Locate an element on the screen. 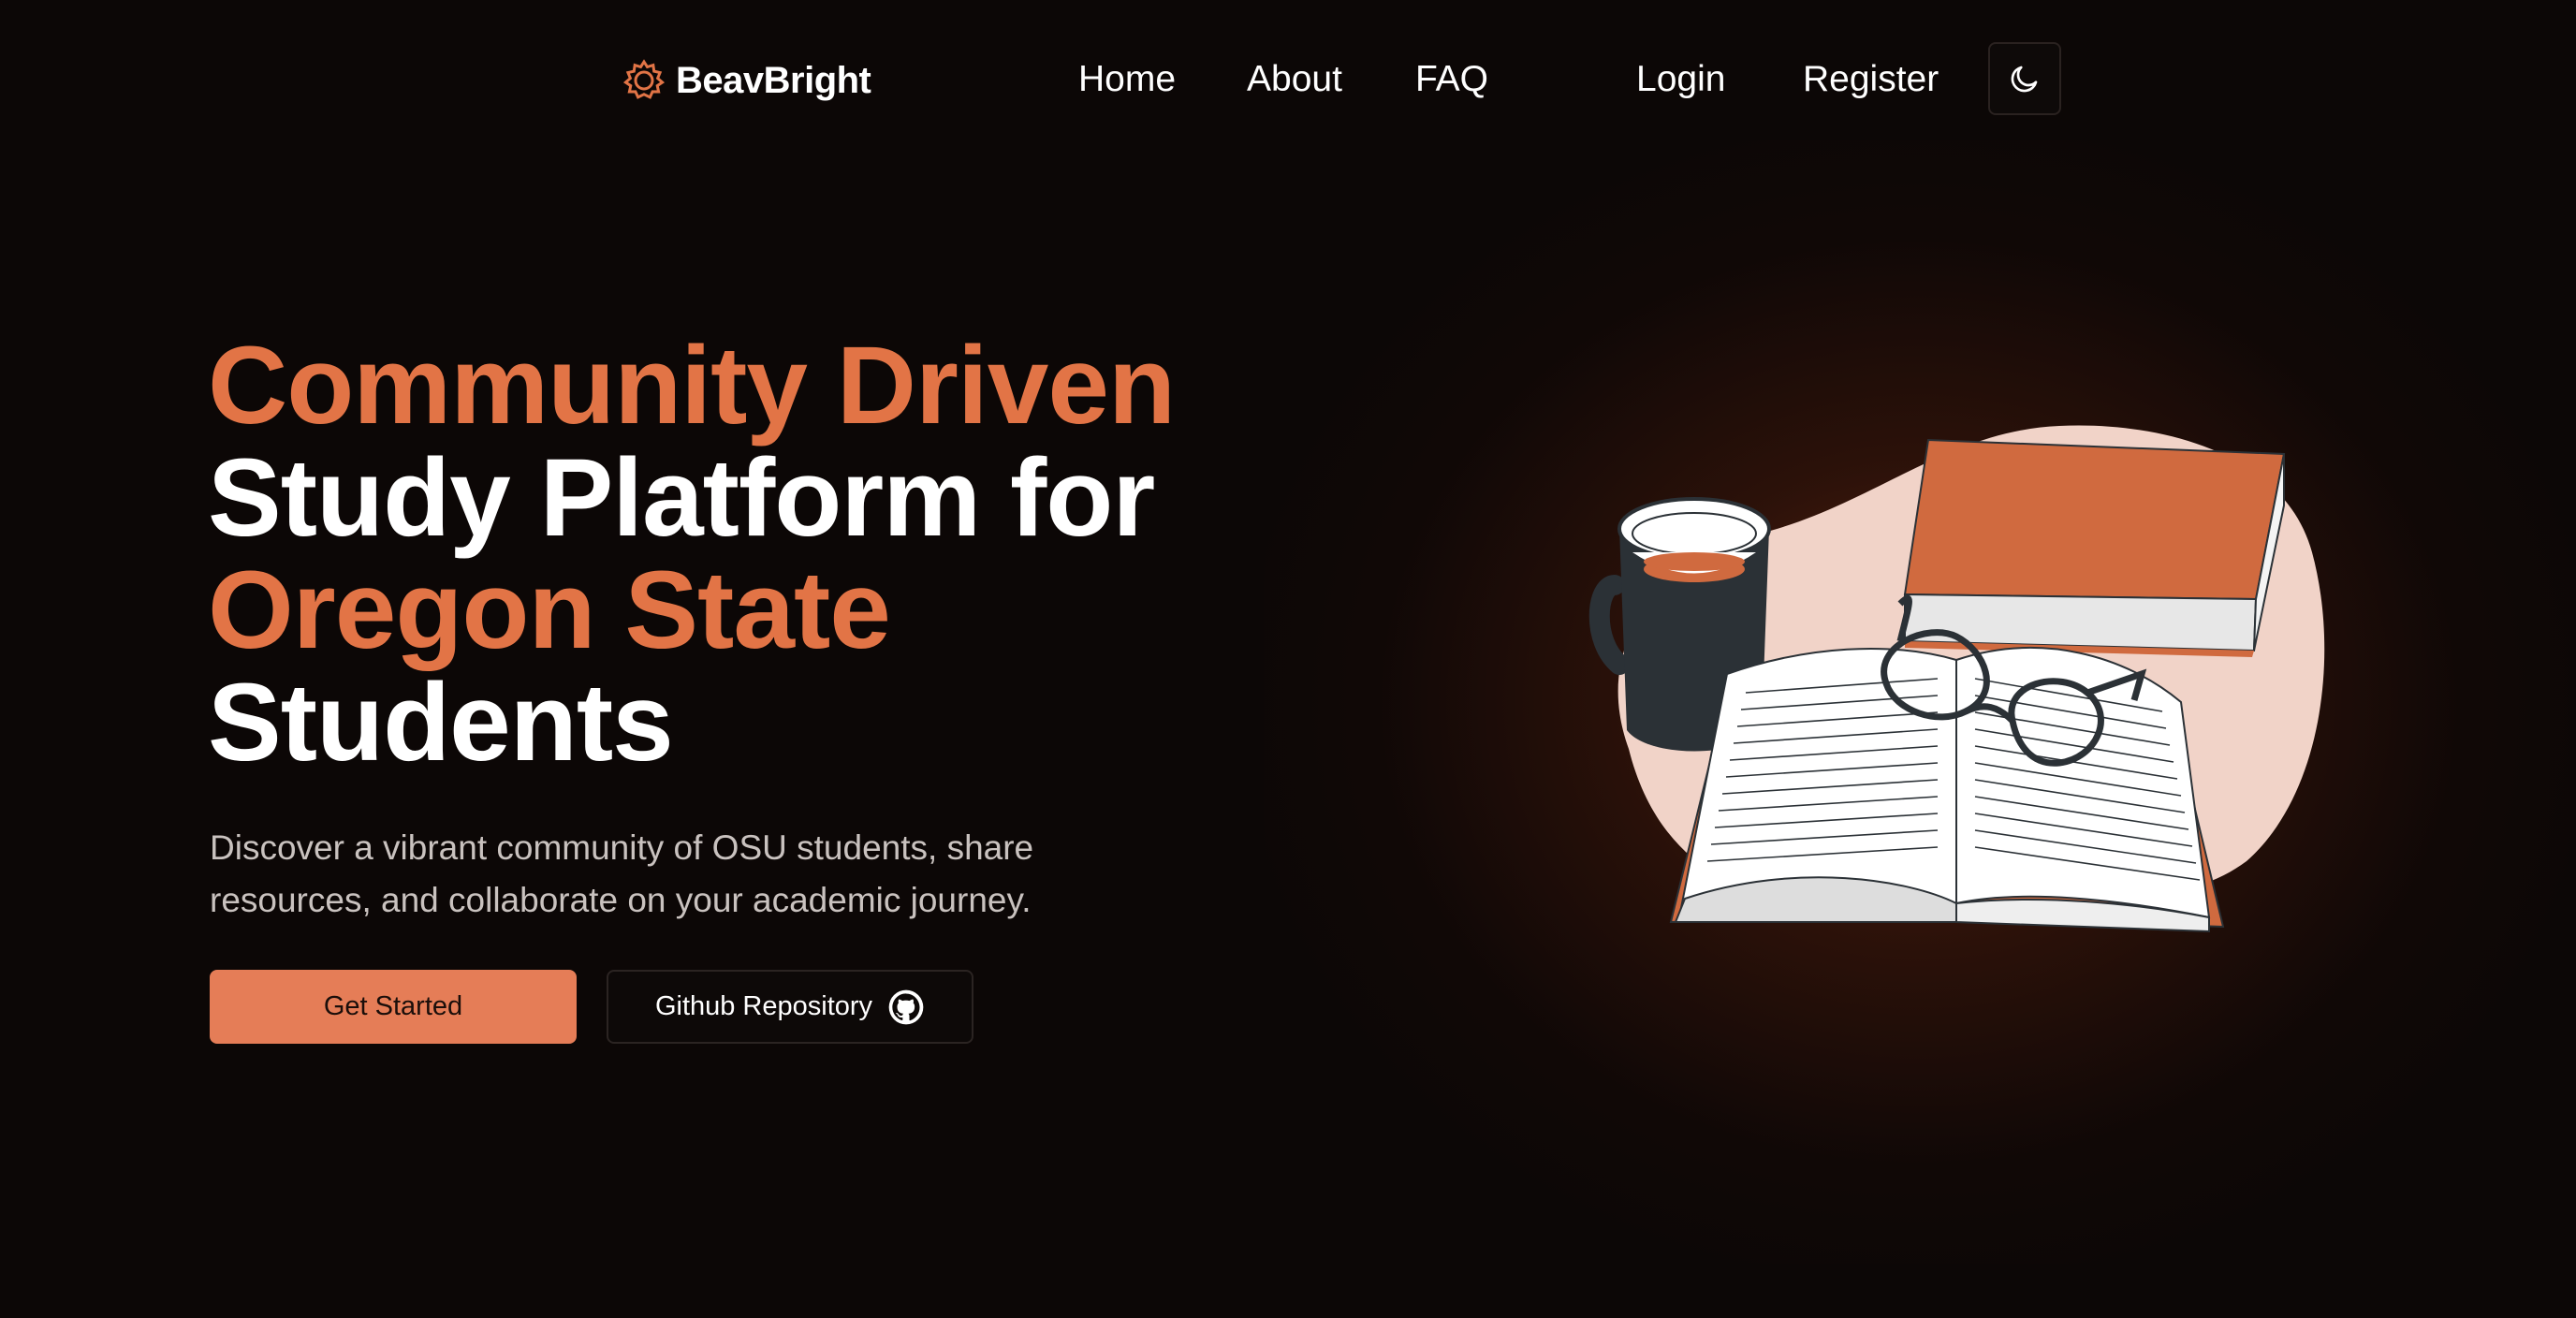  moon-icon is located at coordinates (2024, 79).